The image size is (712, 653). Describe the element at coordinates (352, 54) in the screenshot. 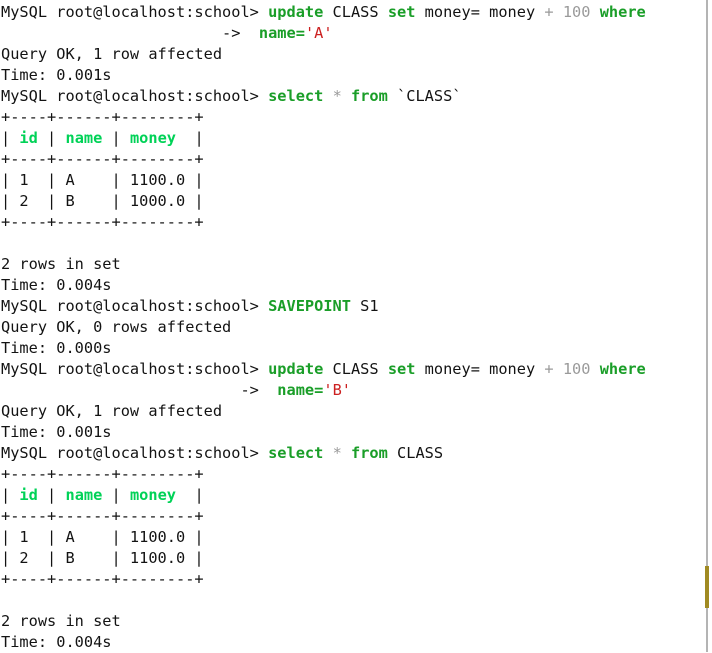

I see `terminal-line-result-update-a: Query OK, 1 row affected` at that location.